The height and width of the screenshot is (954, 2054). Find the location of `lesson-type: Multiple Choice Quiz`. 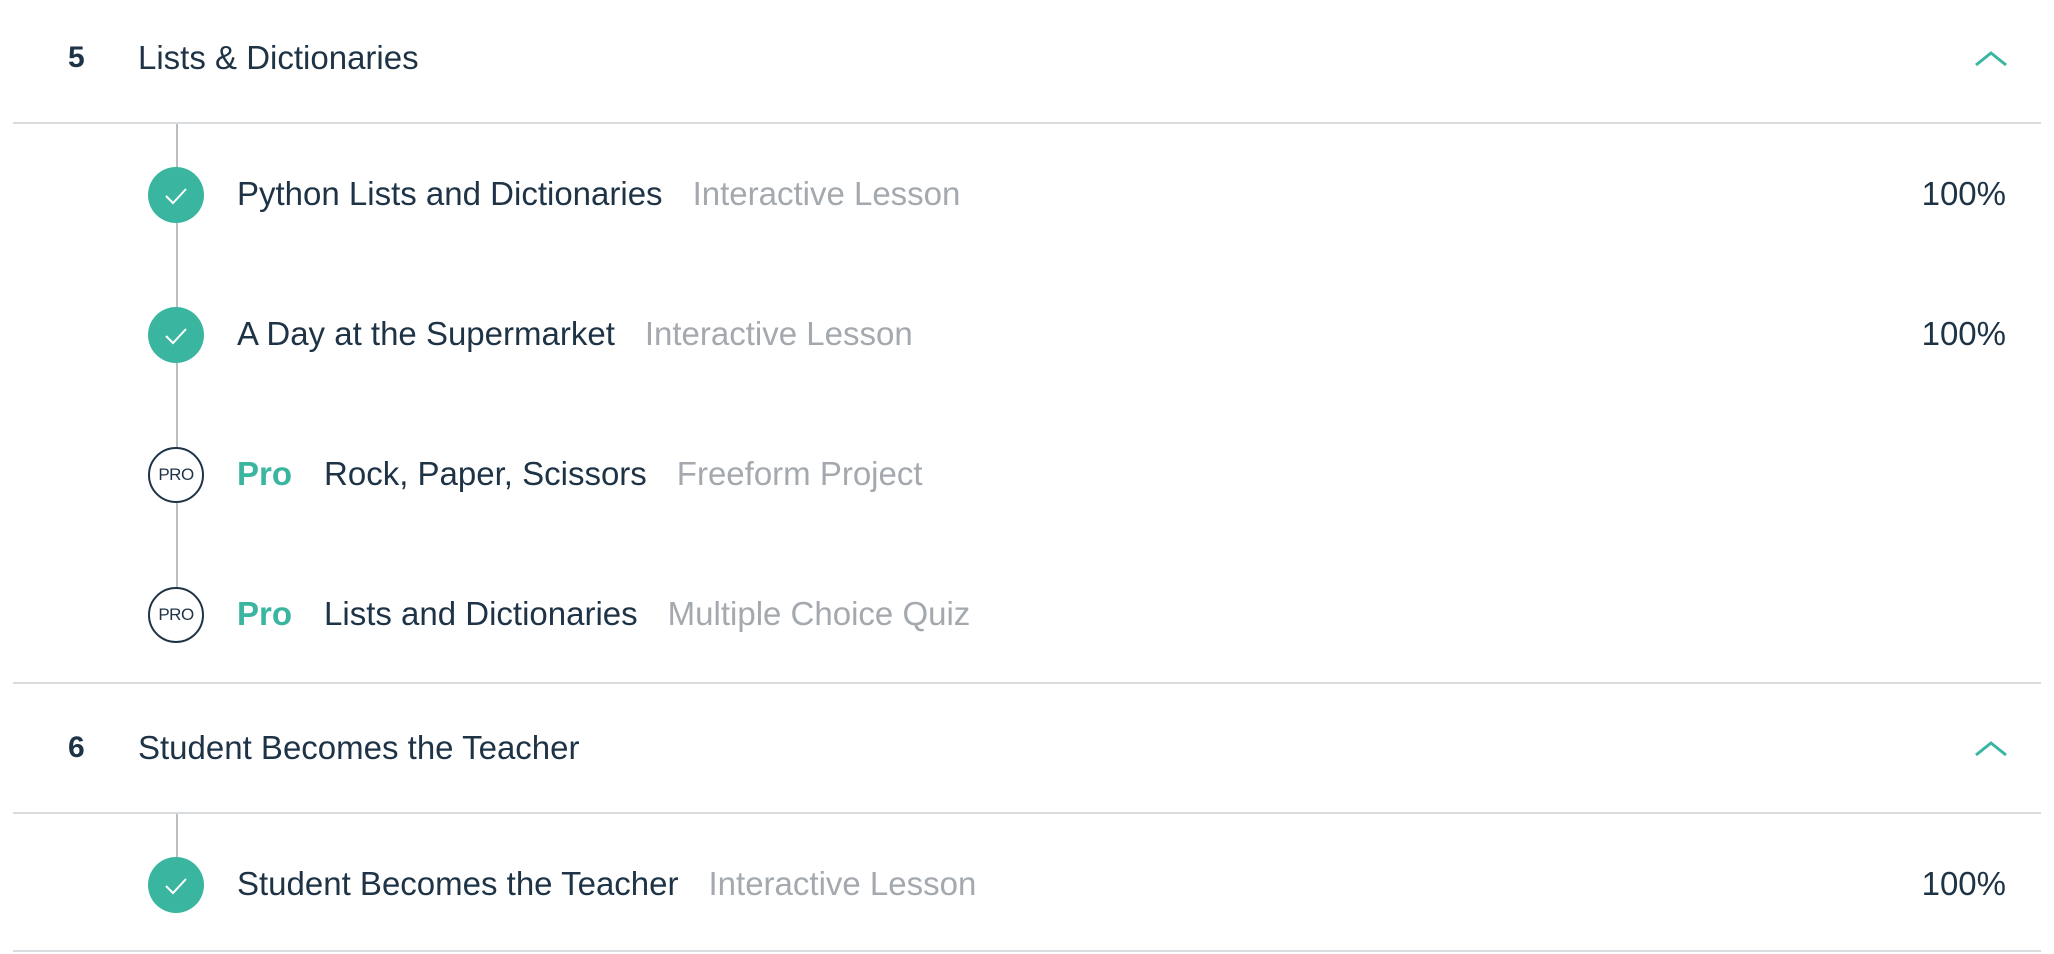

lesson-type: Multiple Choice Quiz is located at coordinates (819, 613).